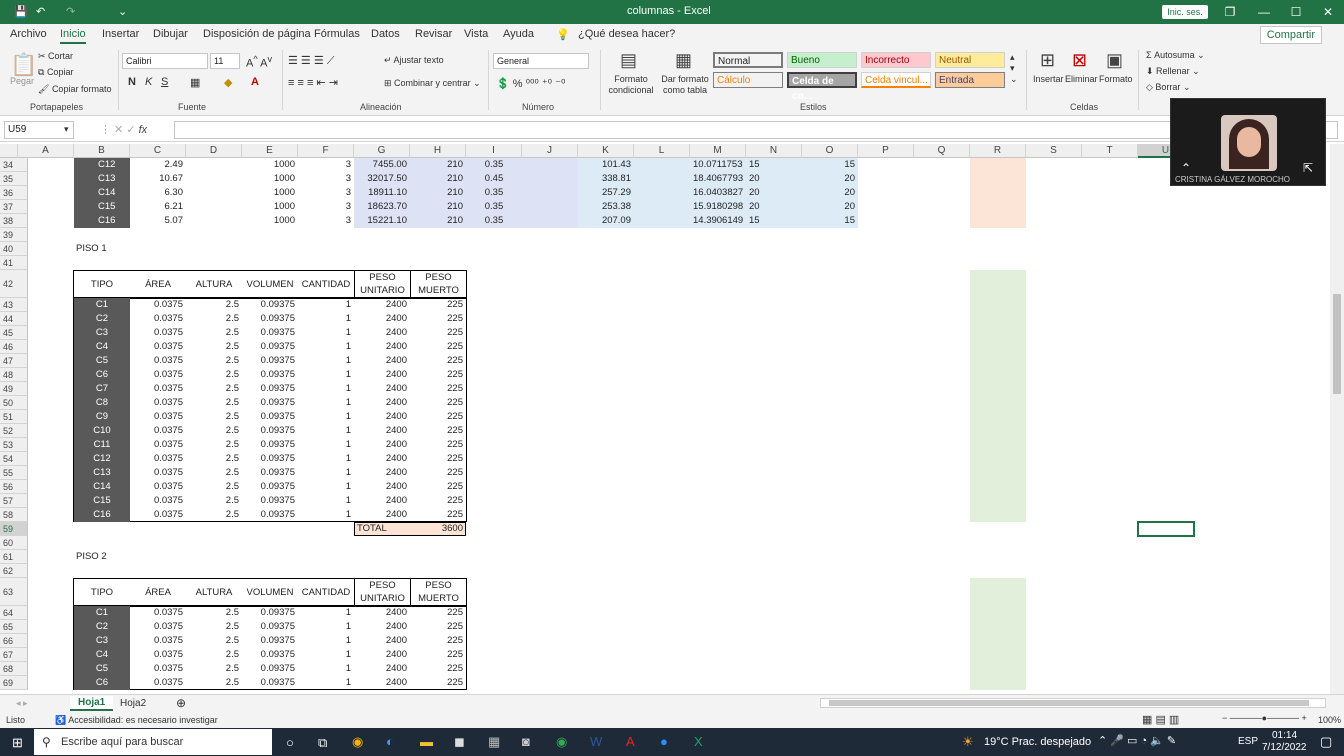 The height and width of the screenshot is (756, 1344). I want to click on data-cell: 10.0711753, so click(718, 165).